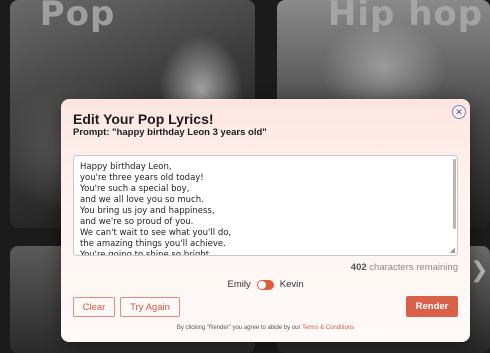 Image resolution: width=490 pixels, height=353 pixels. What do you see at coordinates (261, 284) in the screenshot?
I see `toggle-knob` at bounding box center [261, 284].